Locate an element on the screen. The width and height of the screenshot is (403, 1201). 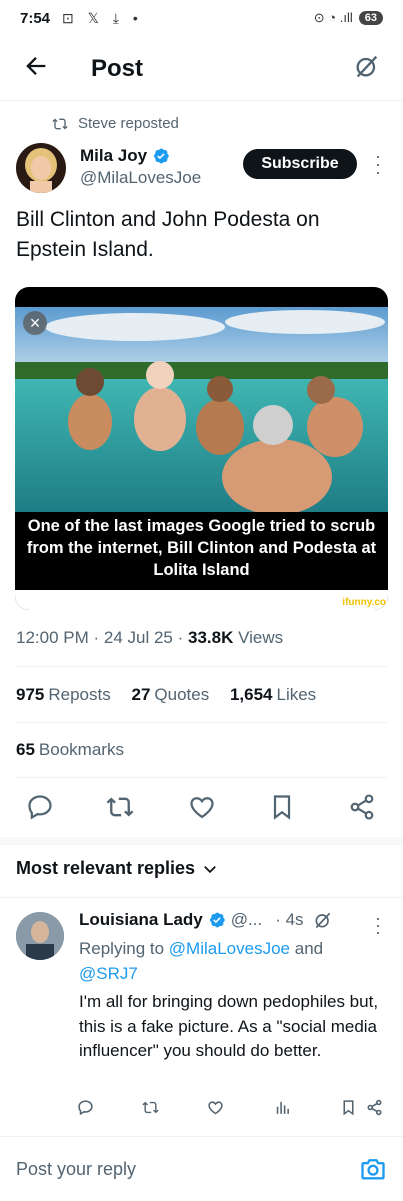
likes-stat: 1,654 Likes is located at coordinates (273, 694).